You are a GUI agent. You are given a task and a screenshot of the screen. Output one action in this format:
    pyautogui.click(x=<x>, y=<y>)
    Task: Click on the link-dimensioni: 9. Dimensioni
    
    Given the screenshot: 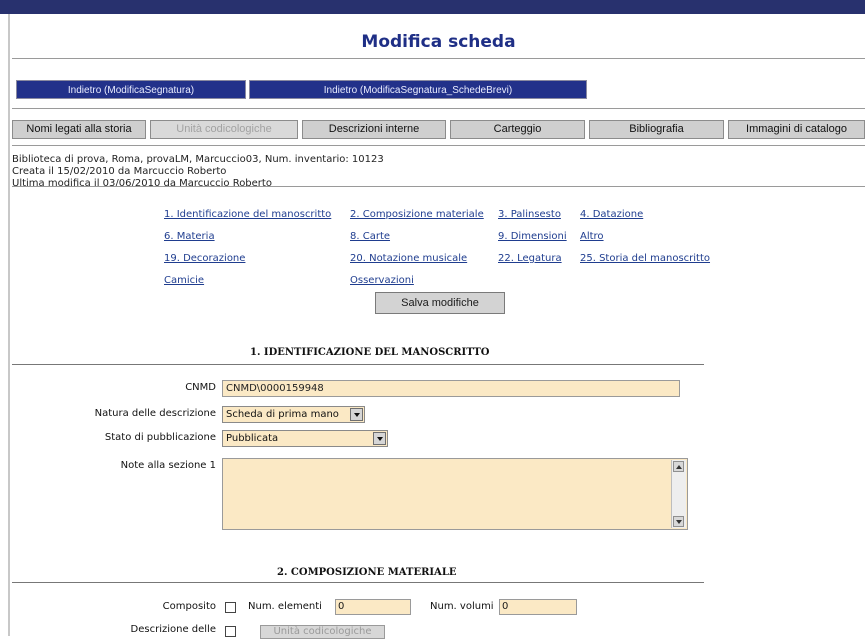 What is the action you would take?
    pyautogui.click(x=532, y=236)
    